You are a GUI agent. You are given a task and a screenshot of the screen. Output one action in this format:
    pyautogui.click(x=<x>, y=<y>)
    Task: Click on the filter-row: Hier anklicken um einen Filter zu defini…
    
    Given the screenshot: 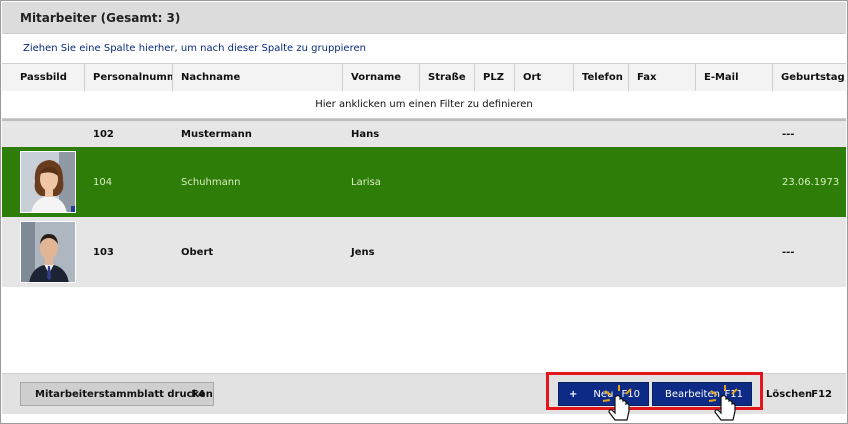 What is the action you would take?
    pyautogui.click(x=424, y=105)
    